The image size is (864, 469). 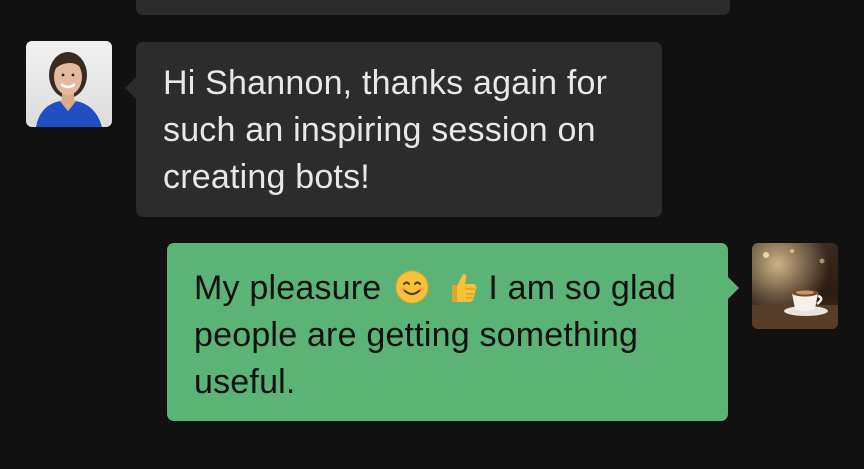 What do you see at coordinates (433, 7) in the screenshot?
I see `previous-message-bubble` at bounding box center [433, 7].